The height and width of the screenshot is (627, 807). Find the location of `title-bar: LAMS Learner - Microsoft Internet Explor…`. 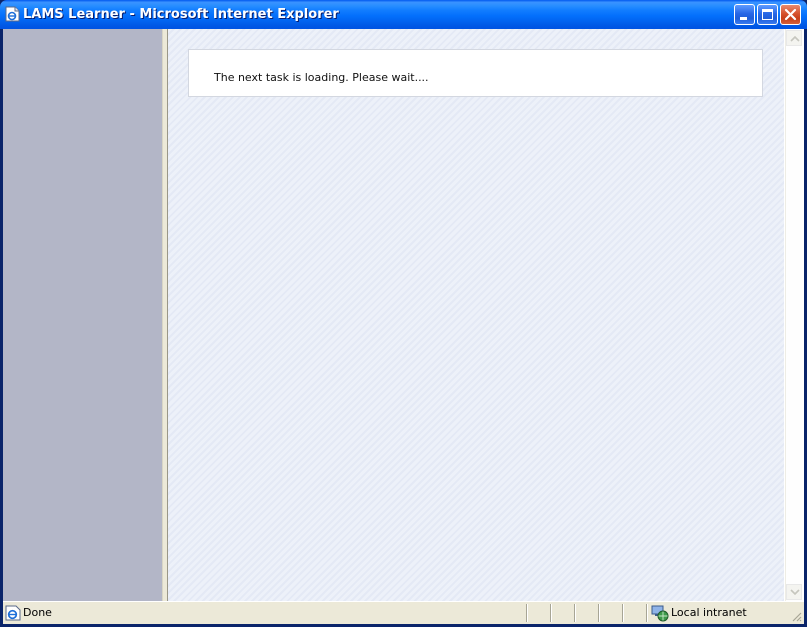

title-bar: LAMS Learner - Microsoft Internet Explor… is located at coordinates (403, 14).